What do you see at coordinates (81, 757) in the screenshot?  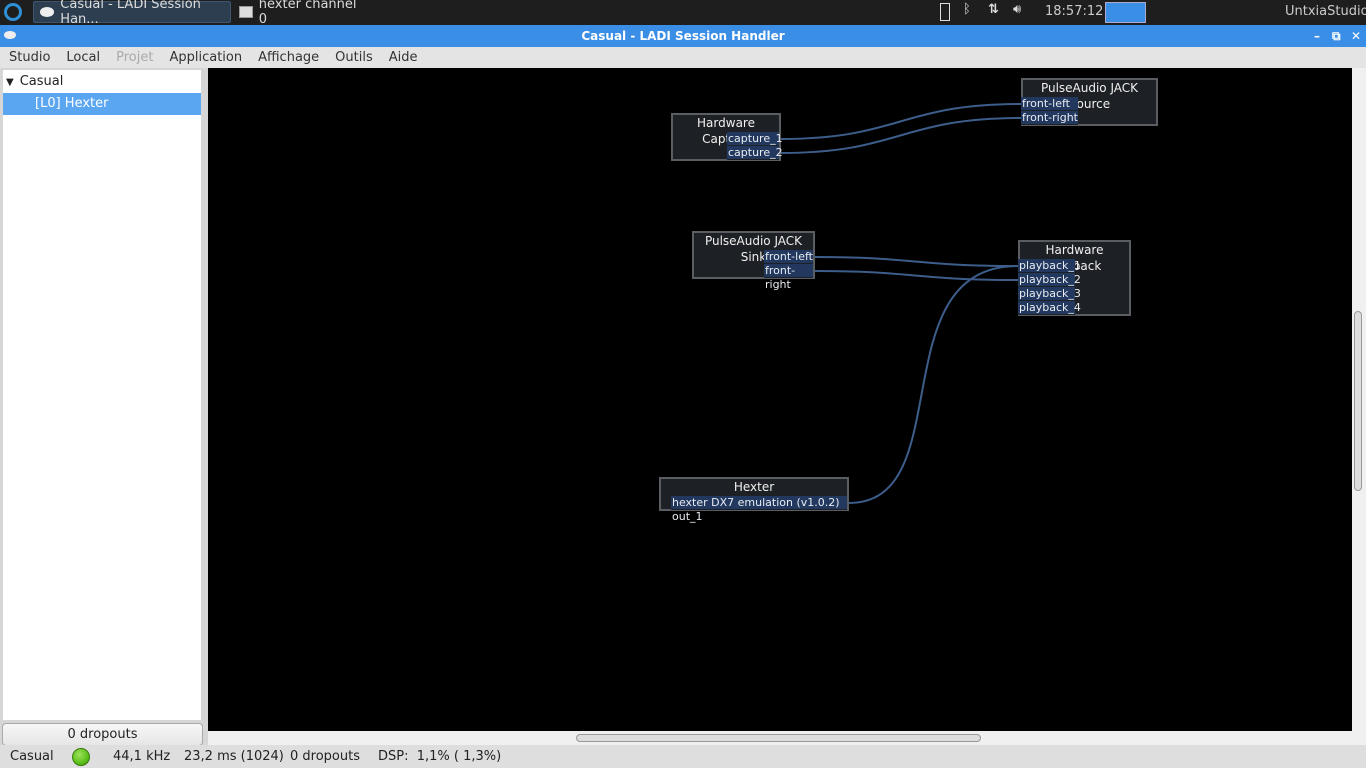 I see `server-status-icon` at bounding box center [81, 757].